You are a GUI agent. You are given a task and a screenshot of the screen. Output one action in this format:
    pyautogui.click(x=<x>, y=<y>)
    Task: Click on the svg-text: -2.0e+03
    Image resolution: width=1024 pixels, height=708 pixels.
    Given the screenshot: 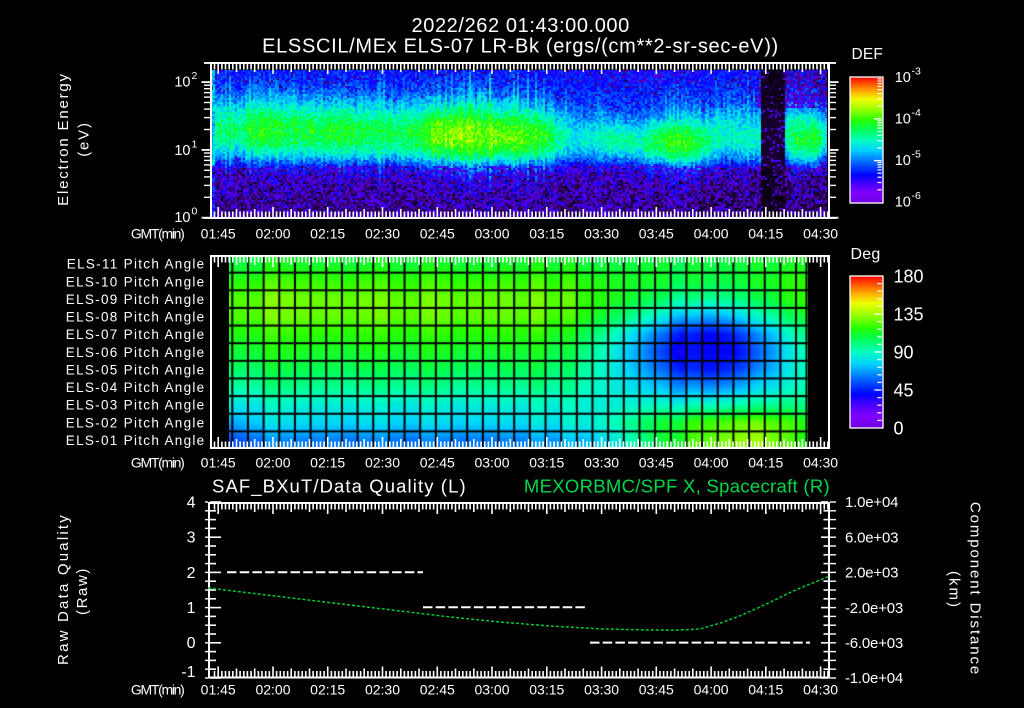 What is the action you would take?
    pyautogui.click(x=874, y=608)
    